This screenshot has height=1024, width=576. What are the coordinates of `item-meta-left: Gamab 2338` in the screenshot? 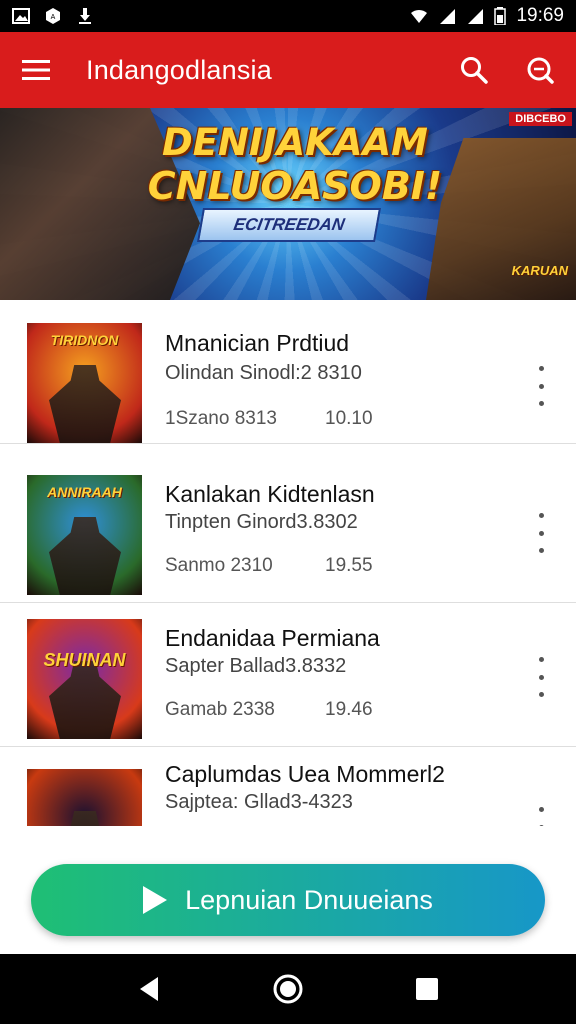 It's located at (220, 709).